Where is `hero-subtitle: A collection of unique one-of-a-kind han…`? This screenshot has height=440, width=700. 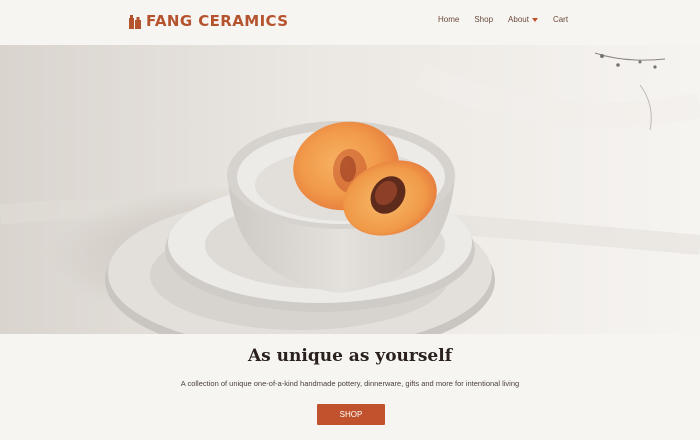 hero-subtitle: A collection of unique one-of-a-kind han… is located at coordinates (350, 383).